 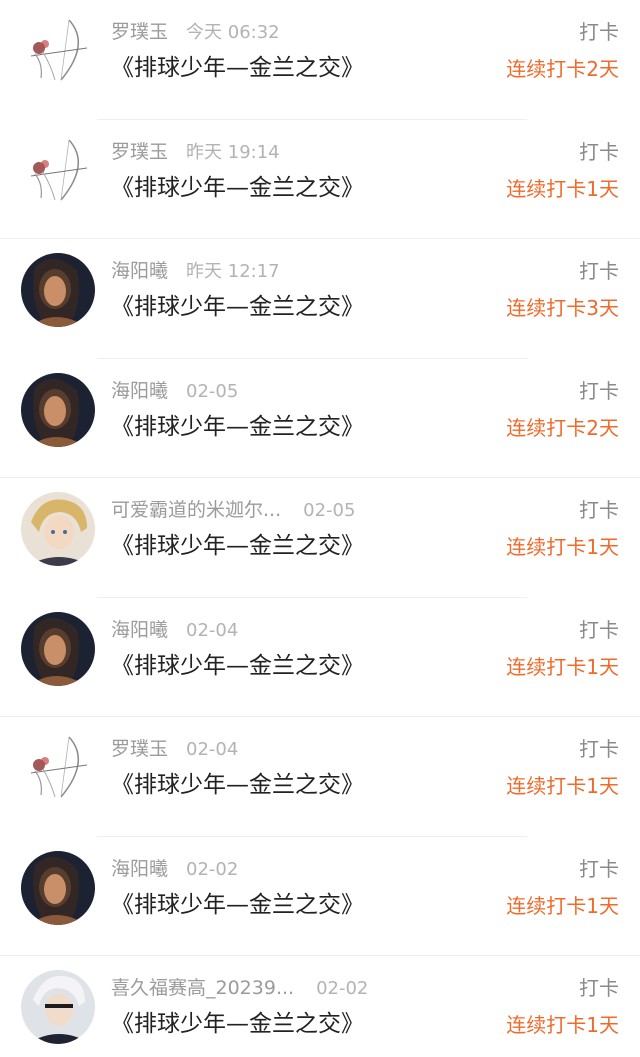 I want to click on streak-text: 连续打卡3天, so click(x=562, y=308).